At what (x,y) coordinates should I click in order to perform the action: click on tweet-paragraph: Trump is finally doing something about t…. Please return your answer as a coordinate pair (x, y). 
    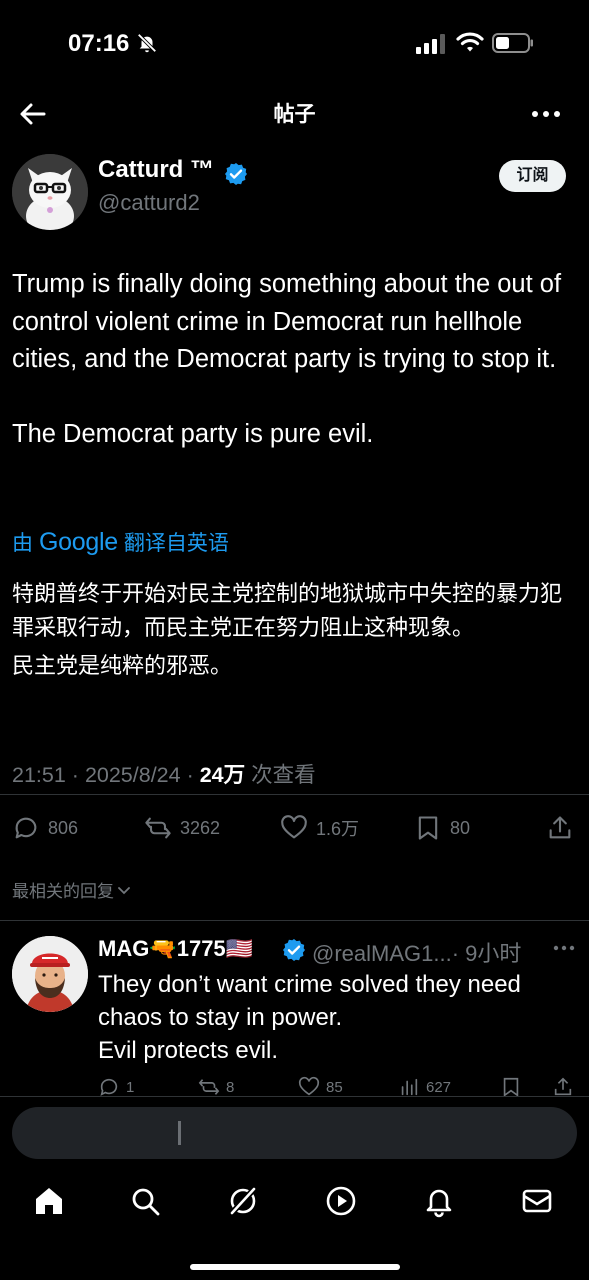
    Looking at the image, I should click on (287, 321).